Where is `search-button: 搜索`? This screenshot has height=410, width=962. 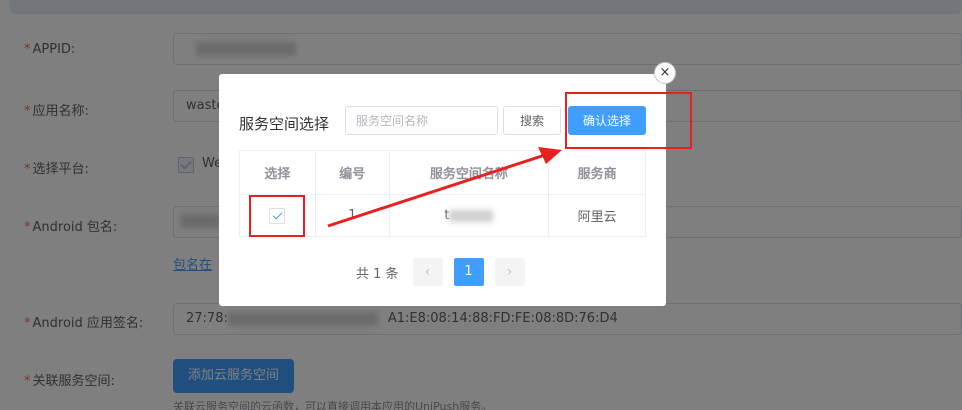
search-button: 搜索 is located at coordinates (532, 120).